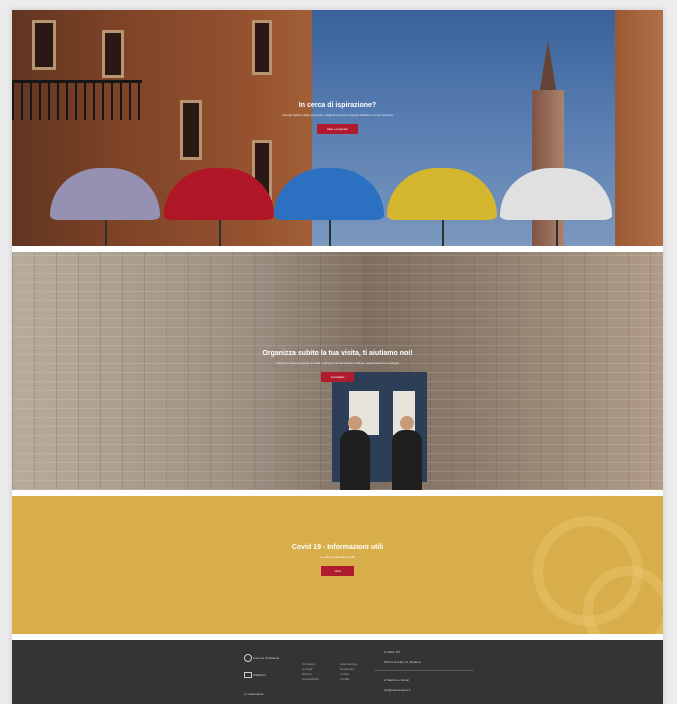 The width and height of the screenshot is (677, 704). I want to click on social-label: visitmodena, so click(255, 694).